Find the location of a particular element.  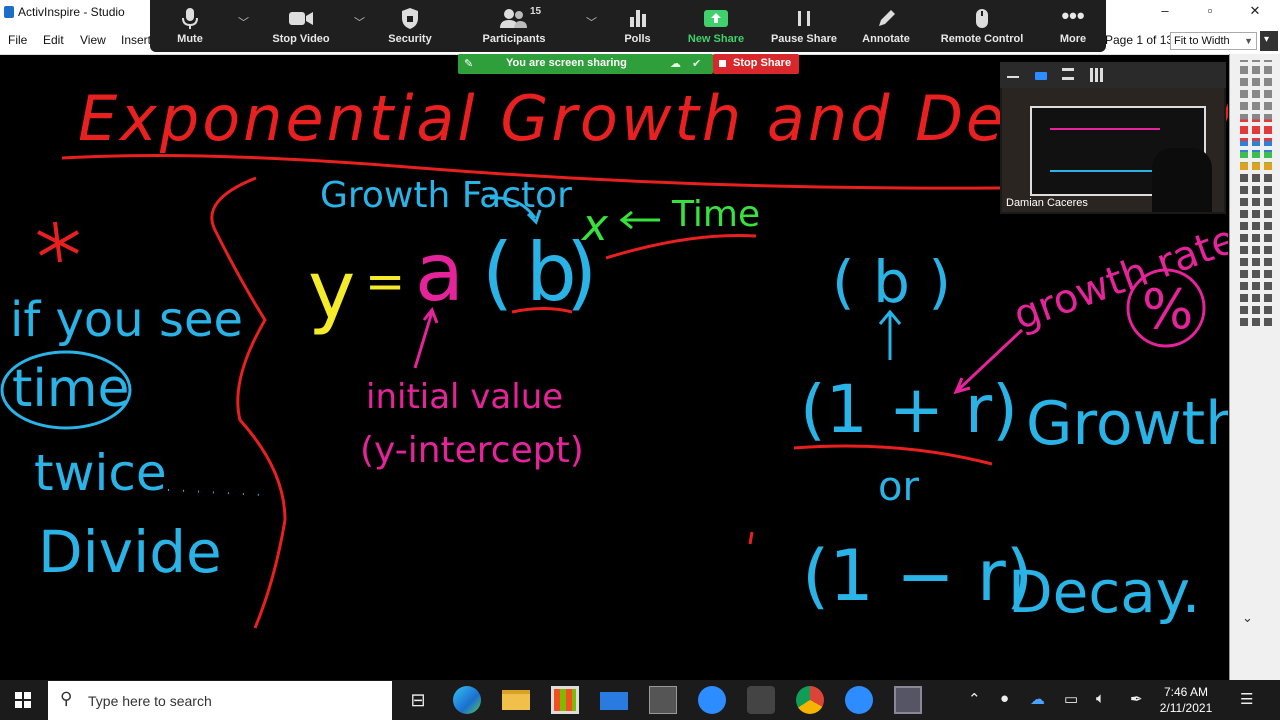

calculator-icon is located at coordinates (908, 700).